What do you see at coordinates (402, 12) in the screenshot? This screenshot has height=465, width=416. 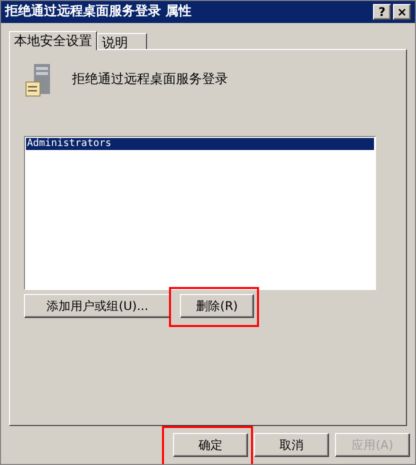 I see `close-button: ×` at bounding box center [402, 12].